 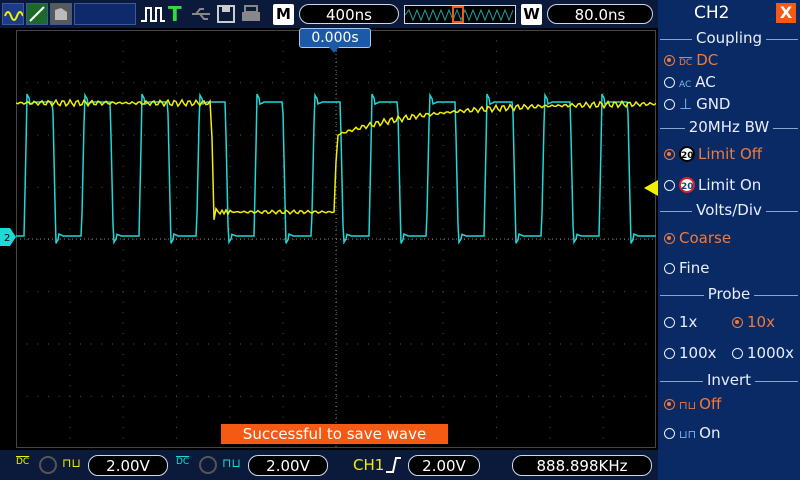 What do you see at coordinates (713, 154) in the screenshot?
I see `bw-limit-off-option: 20 Limit Off` at bounding box center [713, 154].